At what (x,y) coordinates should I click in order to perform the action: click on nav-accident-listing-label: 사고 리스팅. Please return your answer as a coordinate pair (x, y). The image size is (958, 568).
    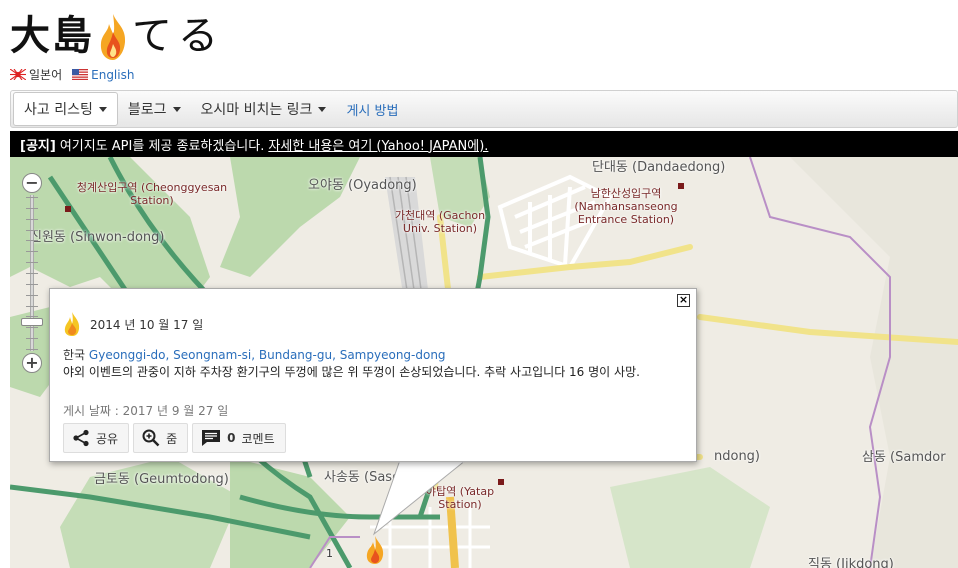
    Looking at the image, I should click on (58, 110).